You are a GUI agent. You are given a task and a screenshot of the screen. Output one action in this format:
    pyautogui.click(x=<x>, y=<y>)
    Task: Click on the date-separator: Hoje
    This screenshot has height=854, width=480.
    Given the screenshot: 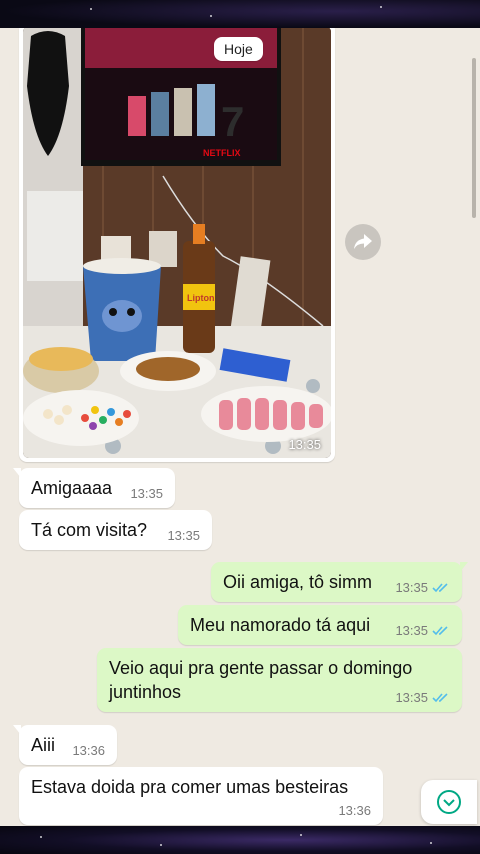 What is the action you would take?
    pyautogui.click(x=238, y=49)
    